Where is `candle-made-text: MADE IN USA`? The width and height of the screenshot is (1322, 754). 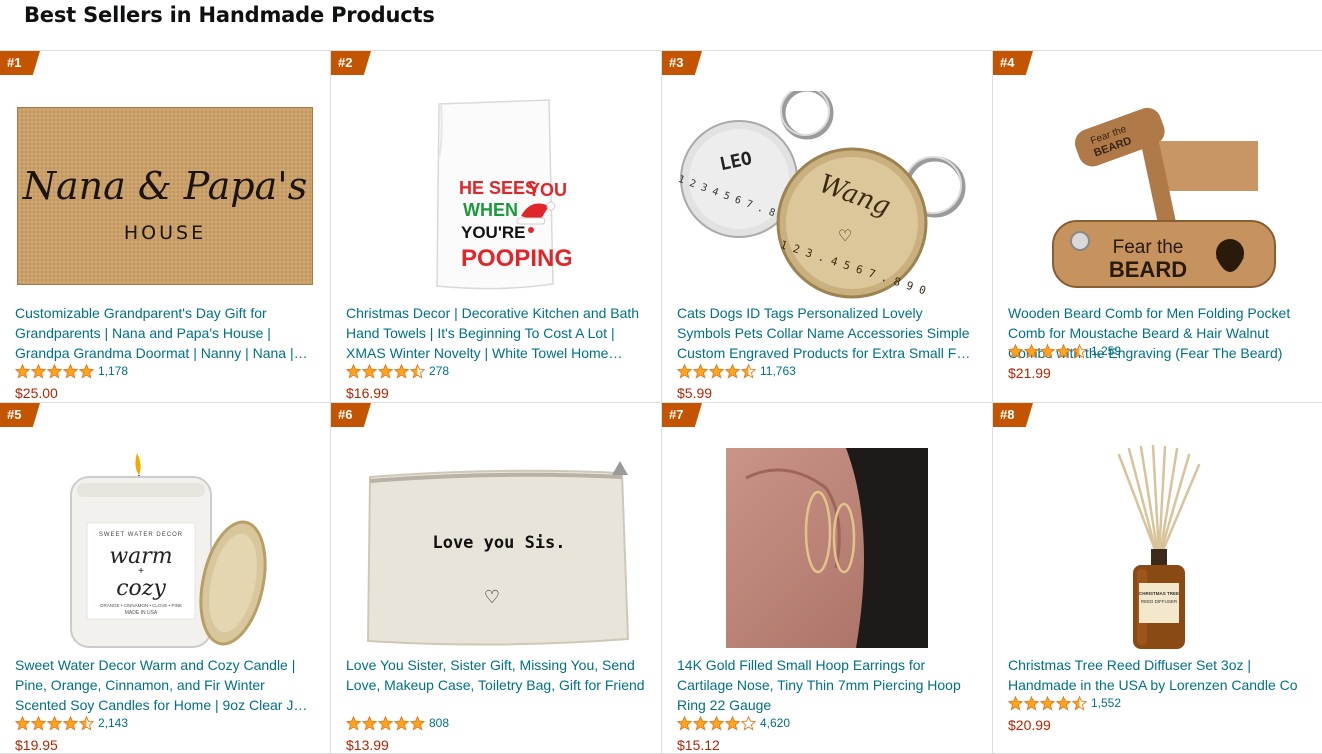
candle-made-text: MADE IN USA is located at coordinates (141, 613).